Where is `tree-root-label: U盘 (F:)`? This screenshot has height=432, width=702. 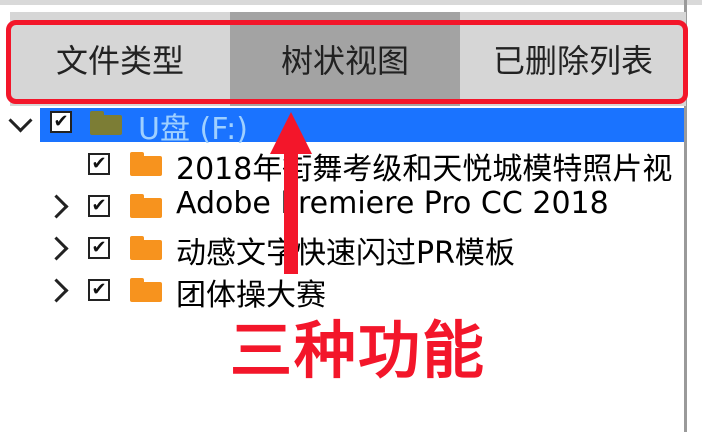 tree-root-label: U盘 (F:) is located at coordinates (193, 129).